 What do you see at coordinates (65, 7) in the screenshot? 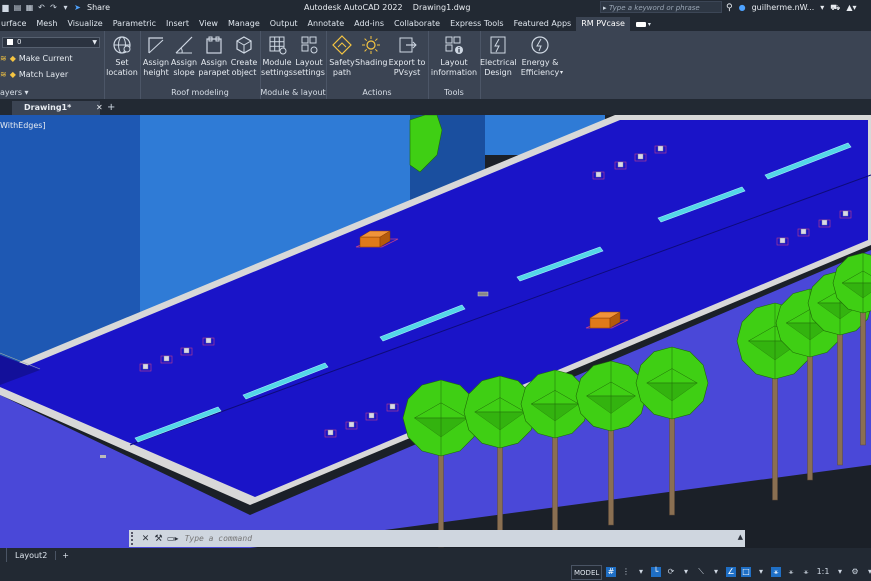
I see `qa-dropdown-icon: ▾` at bounding box center [65, 7].